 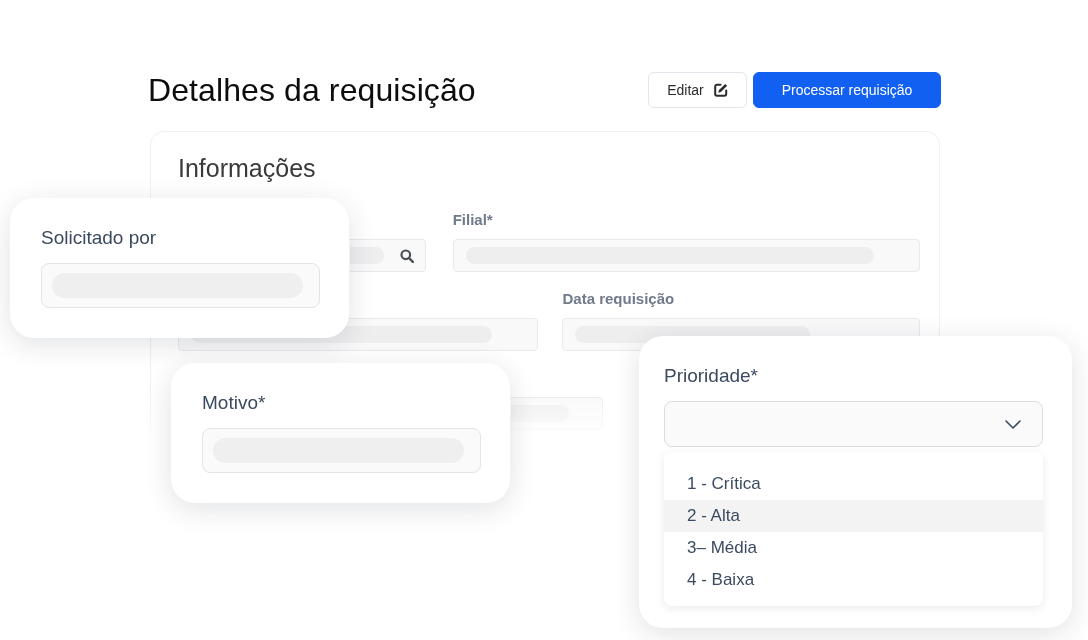 What do you see at coordinates (720, 90) in the screenshot?
I see `pencil-square-icon` at bounding box center [720, 90].